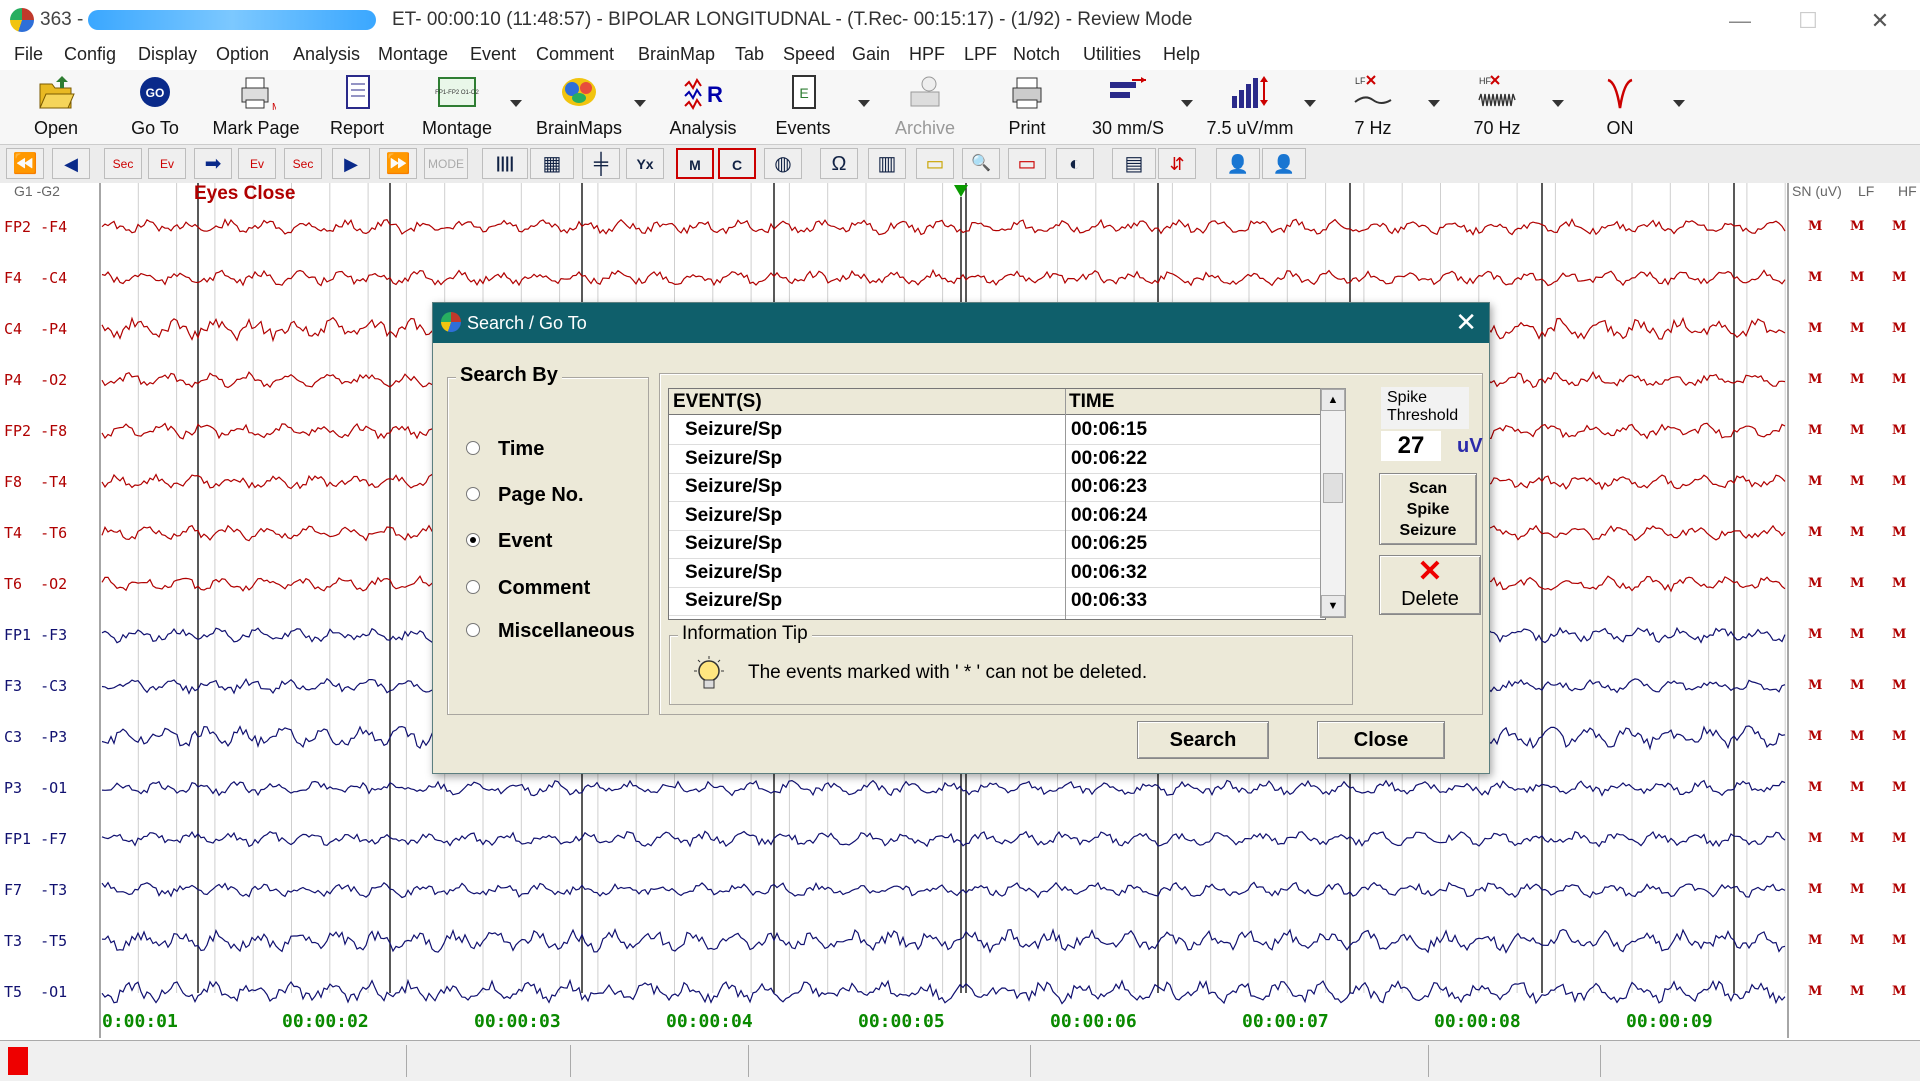 The height and width of the screenshot is (1081, 1920). I want to click on gain-button: 7.5 uV/mm, so click(1250, 108).